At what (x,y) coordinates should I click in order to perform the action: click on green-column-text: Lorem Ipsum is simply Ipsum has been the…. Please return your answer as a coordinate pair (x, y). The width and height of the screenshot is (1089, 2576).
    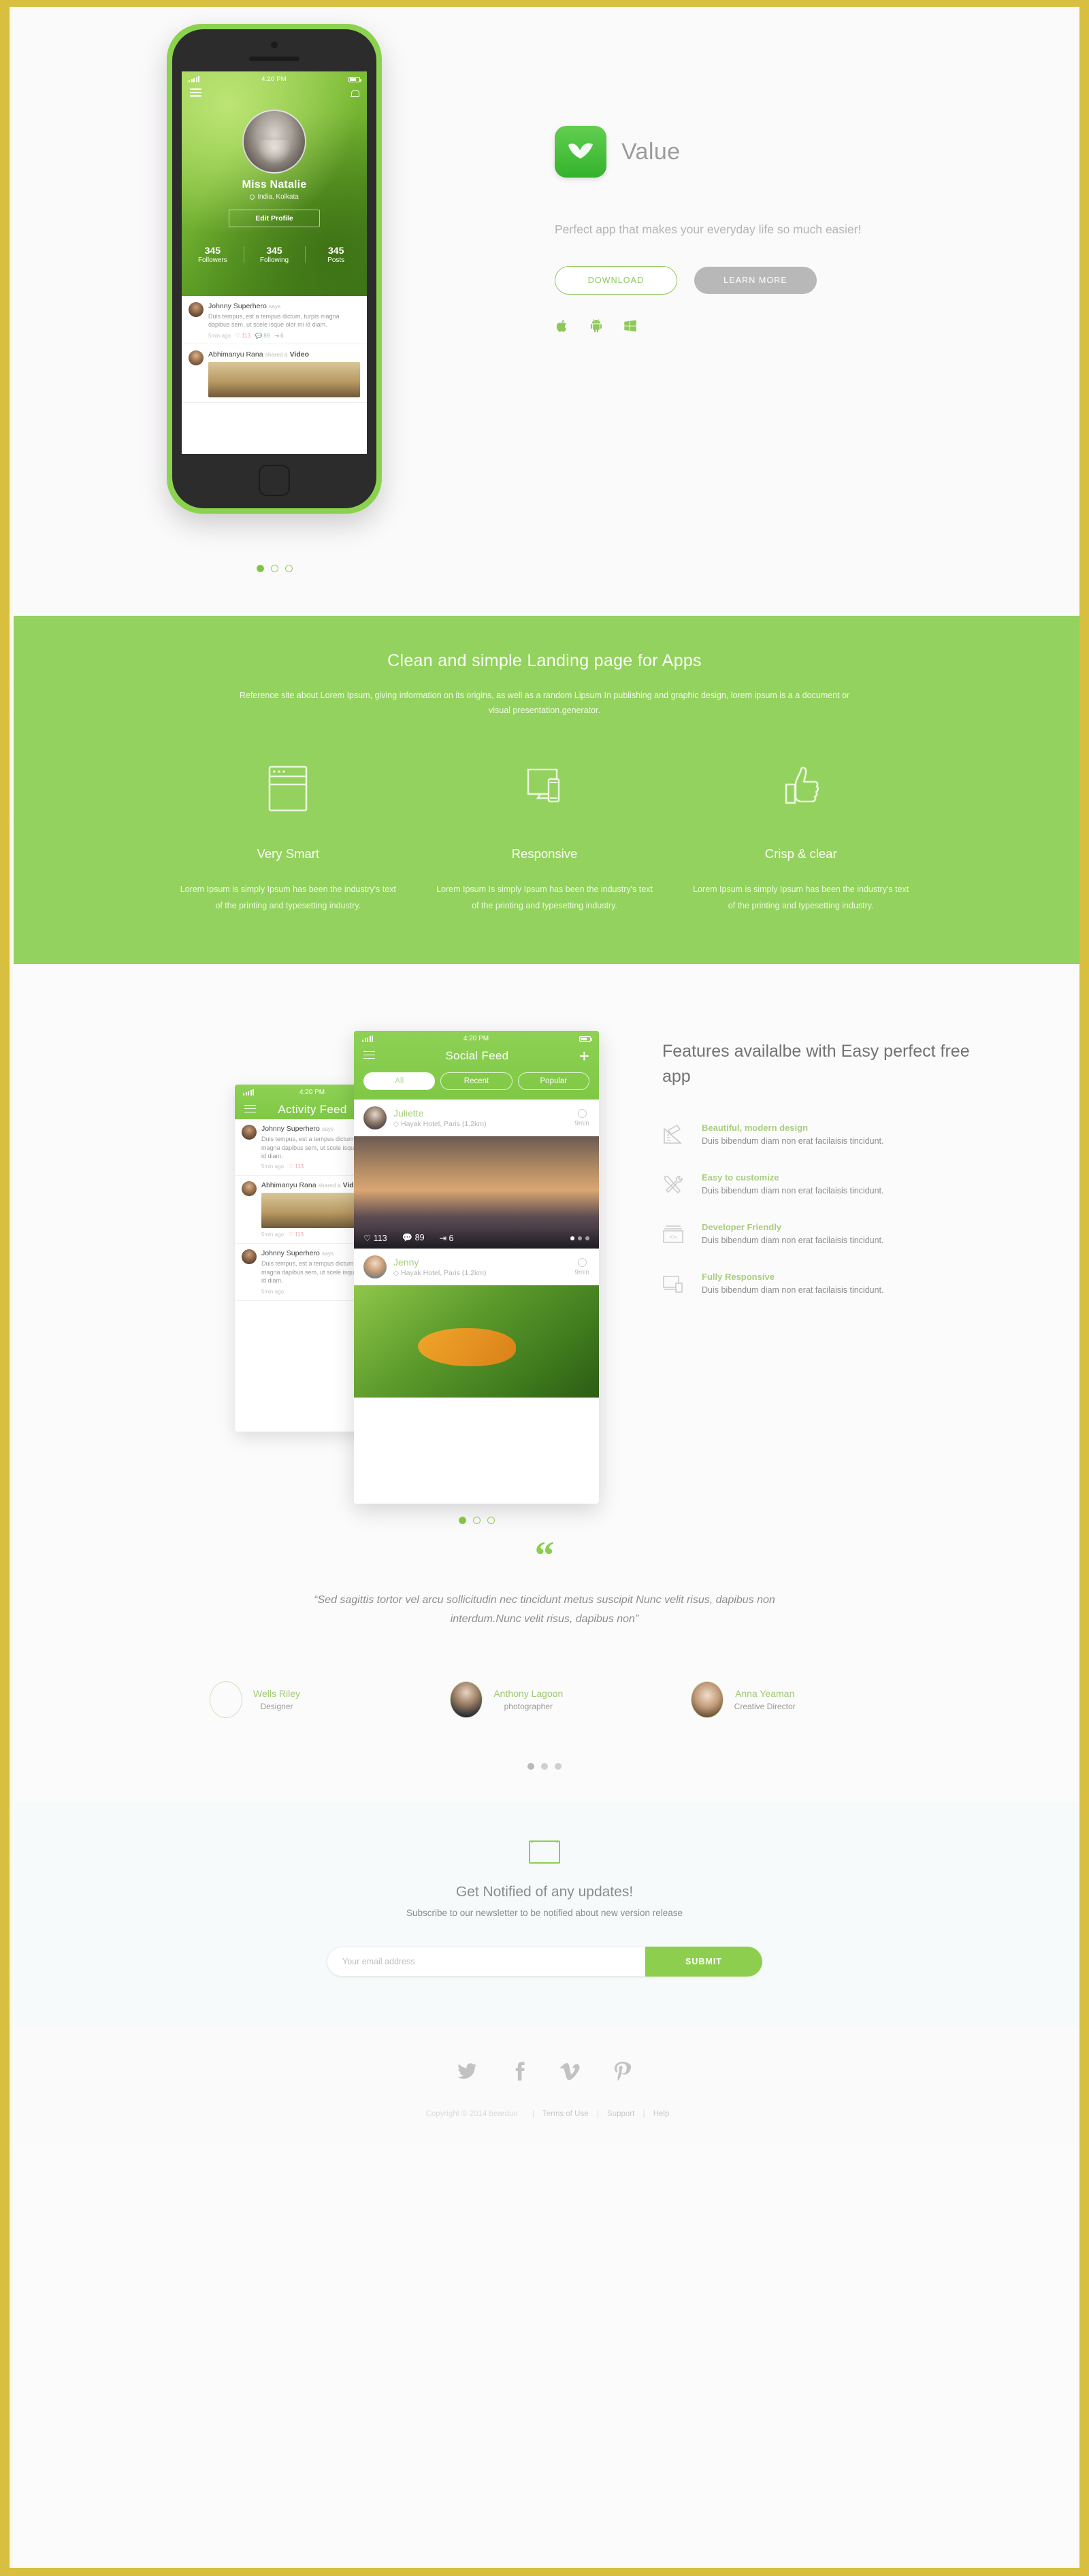
    Looking at the image, I should click on (288, 897).